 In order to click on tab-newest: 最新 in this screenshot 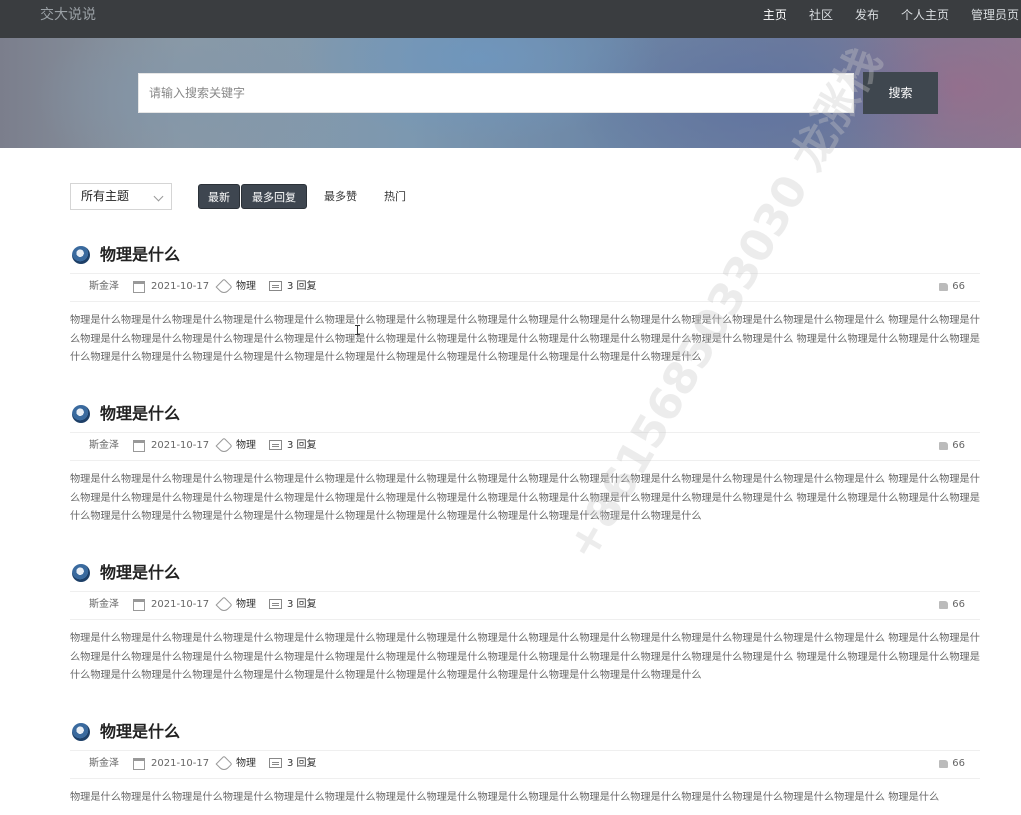, I will do `click(219, 196)`.